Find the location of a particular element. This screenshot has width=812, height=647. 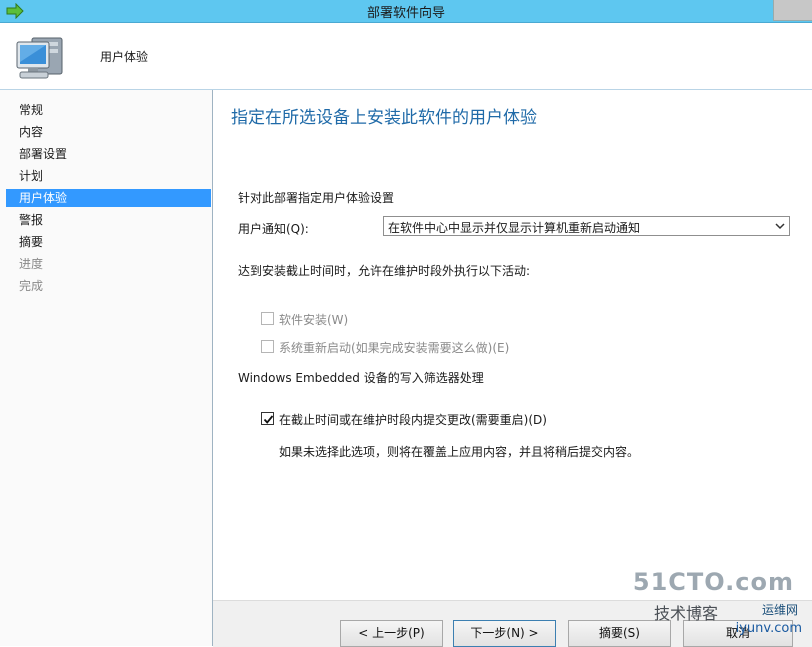

summary-button: 摘要(S) is located at coordinates (619, 633).